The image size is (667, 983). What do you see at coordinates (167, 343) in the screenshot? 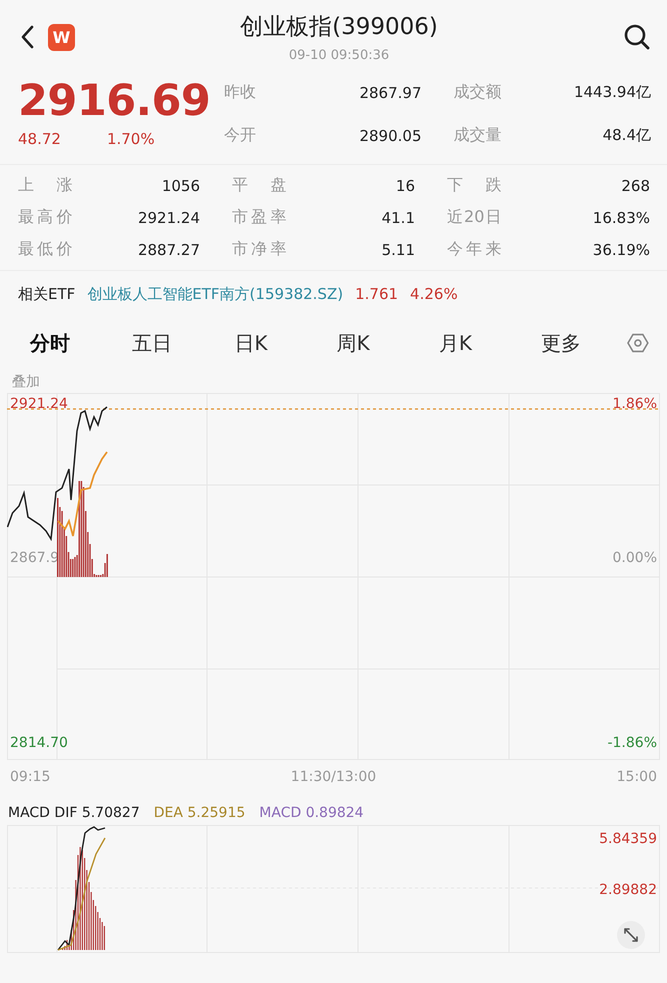
I see `chart-tab: 五日` at bounding box center [167, 343].